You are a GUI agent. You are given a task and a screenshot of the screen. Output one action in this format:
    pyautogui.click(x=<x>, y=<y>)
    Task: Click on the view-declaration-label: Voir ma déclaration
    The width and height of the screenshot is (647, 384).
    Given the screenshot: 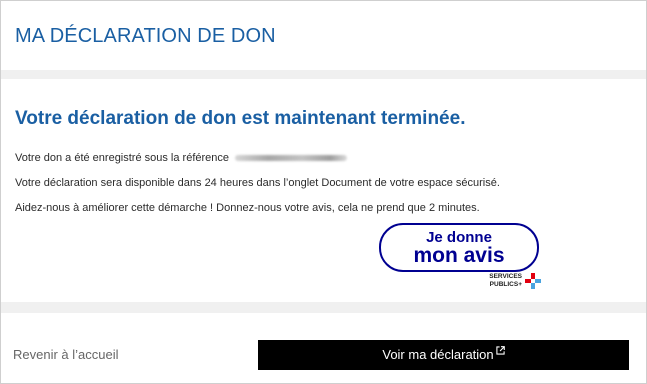 What is the action you would take?
    pyautogui.click(x=438, y=354)
    